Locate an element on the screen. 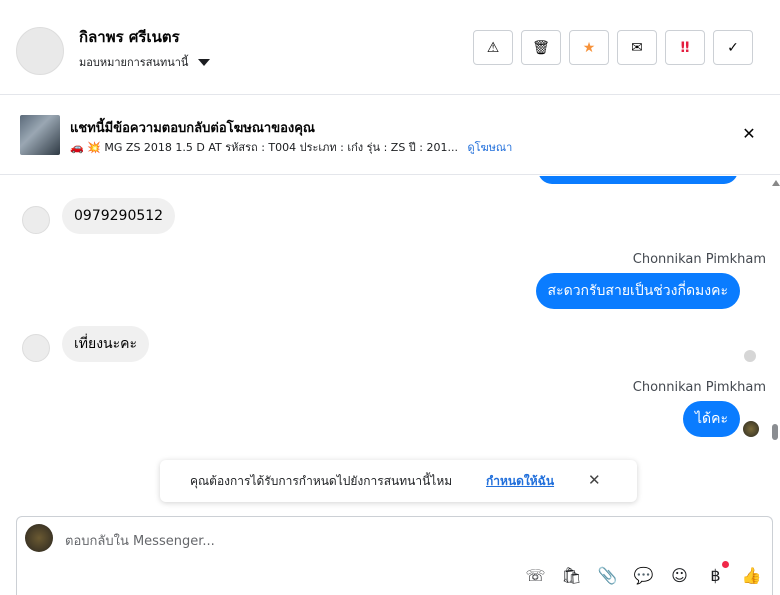 Image resolution: width=780 pixels, height=595 pixels. follow-up-button: ‼ is located at coordinates (685, 47).